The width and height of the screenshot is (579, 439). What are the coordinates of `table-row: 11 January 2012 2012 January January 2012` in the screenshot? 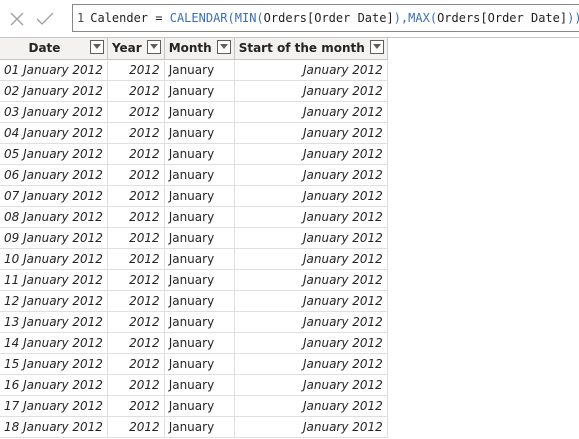 It's located at (194, 280).